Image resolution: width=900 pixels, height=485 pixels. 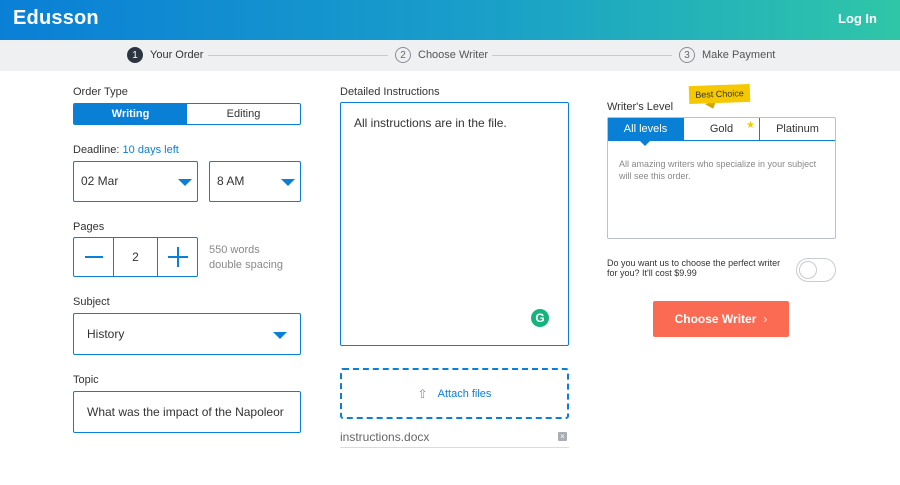 I want to click on deadline-date-value: 02 Mar, so click(x=100, y=181).